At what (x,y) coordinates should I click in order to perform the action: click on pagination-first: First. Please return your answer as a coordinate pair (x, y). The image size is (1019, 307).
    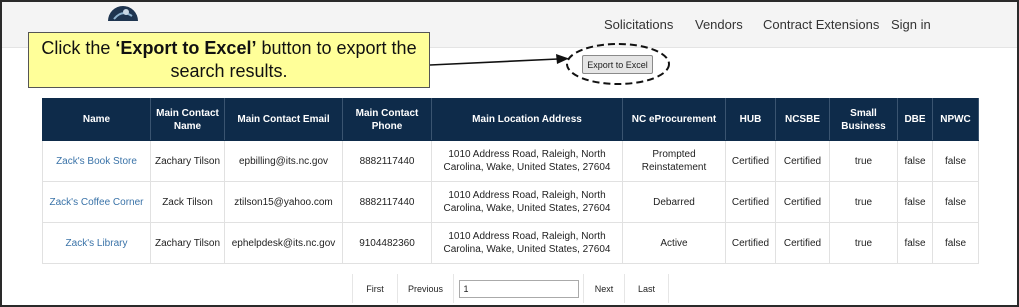
    Looking at the image, I should click on (375, 288).